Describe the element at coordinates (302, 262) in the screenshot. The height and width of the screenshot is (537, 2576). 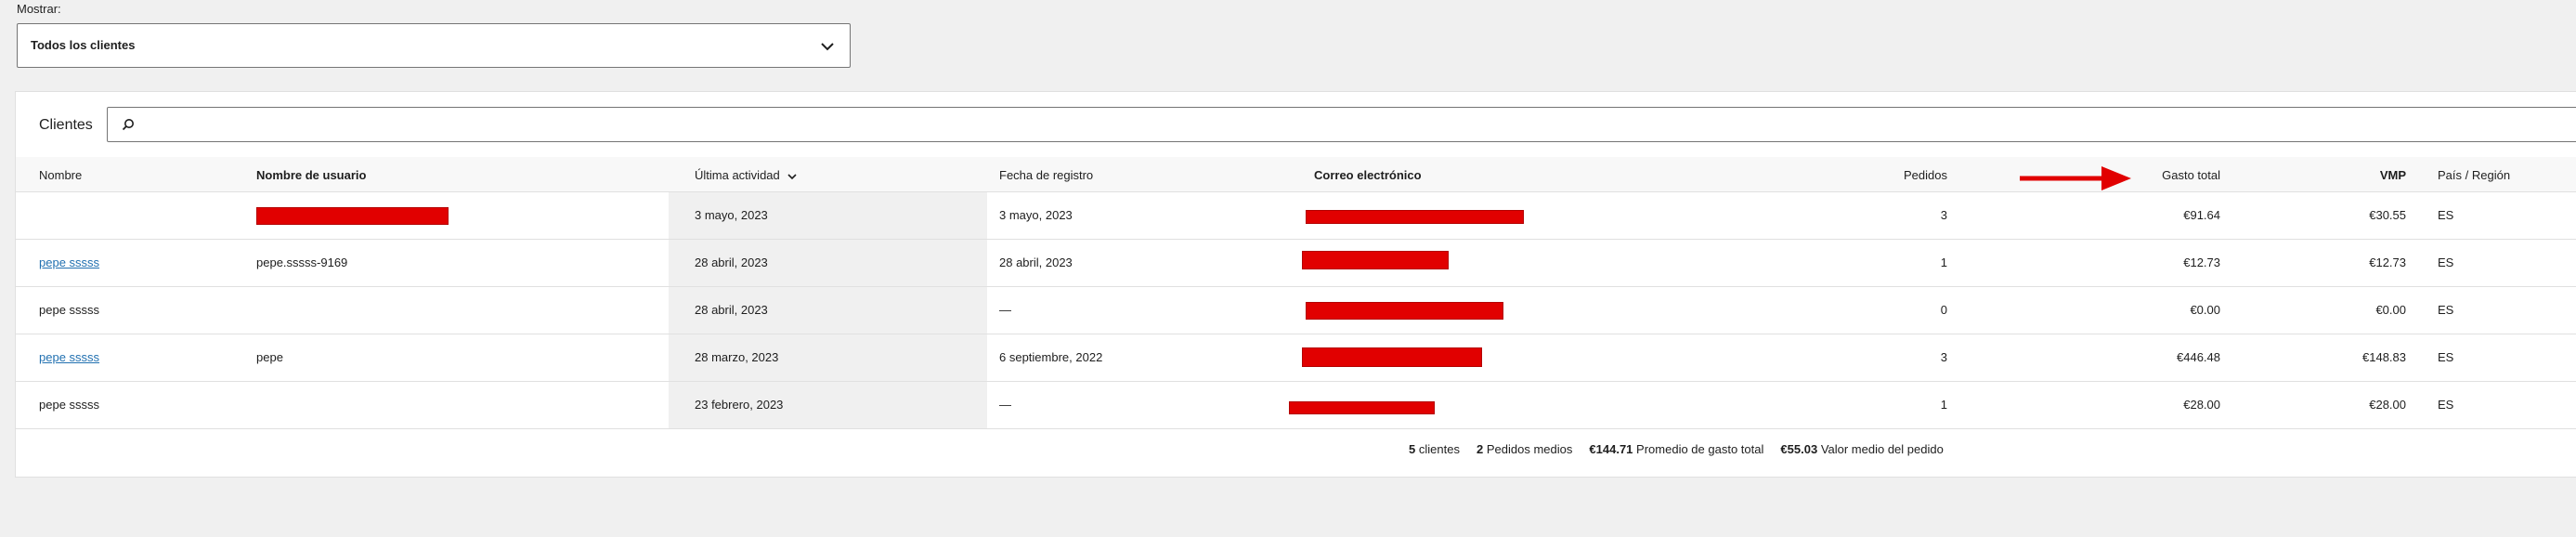
I see `cell-username: pepe.sssss-9169` at that location.